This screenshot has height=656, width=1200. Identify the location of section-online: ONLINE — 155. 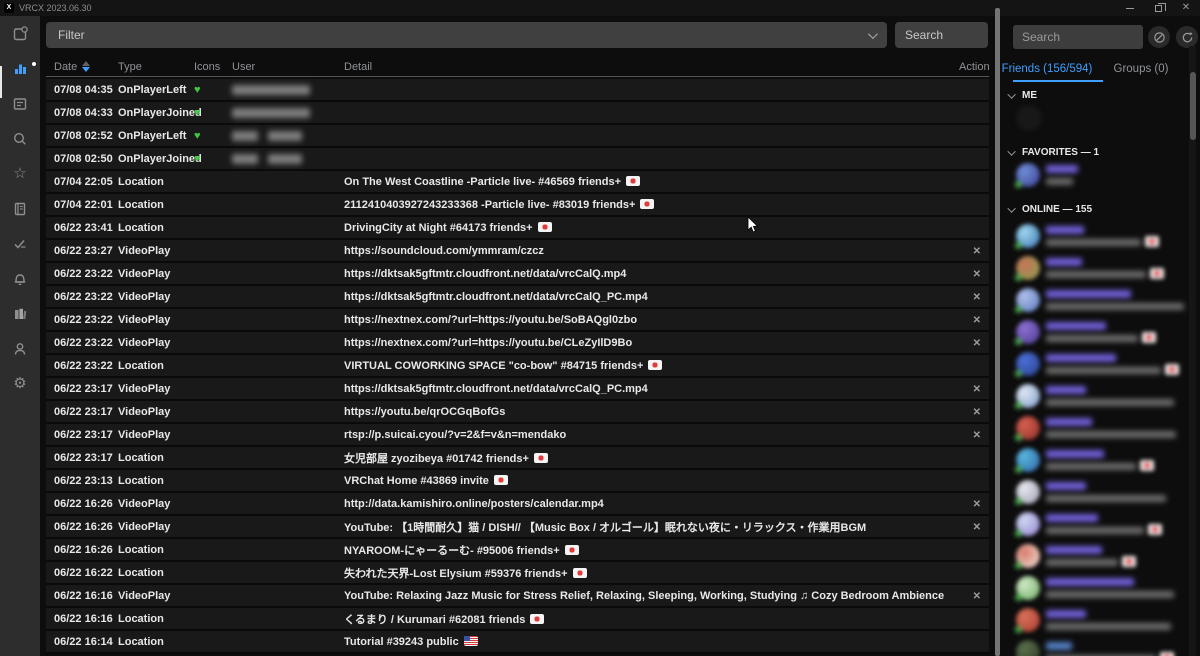
(1050, 209).